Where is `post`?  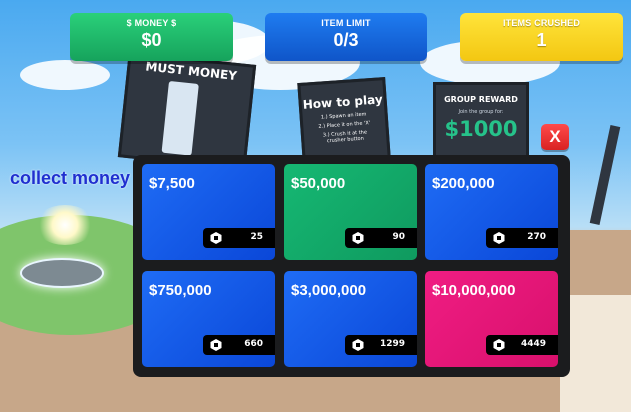 post is located at coordinates (605, 175).